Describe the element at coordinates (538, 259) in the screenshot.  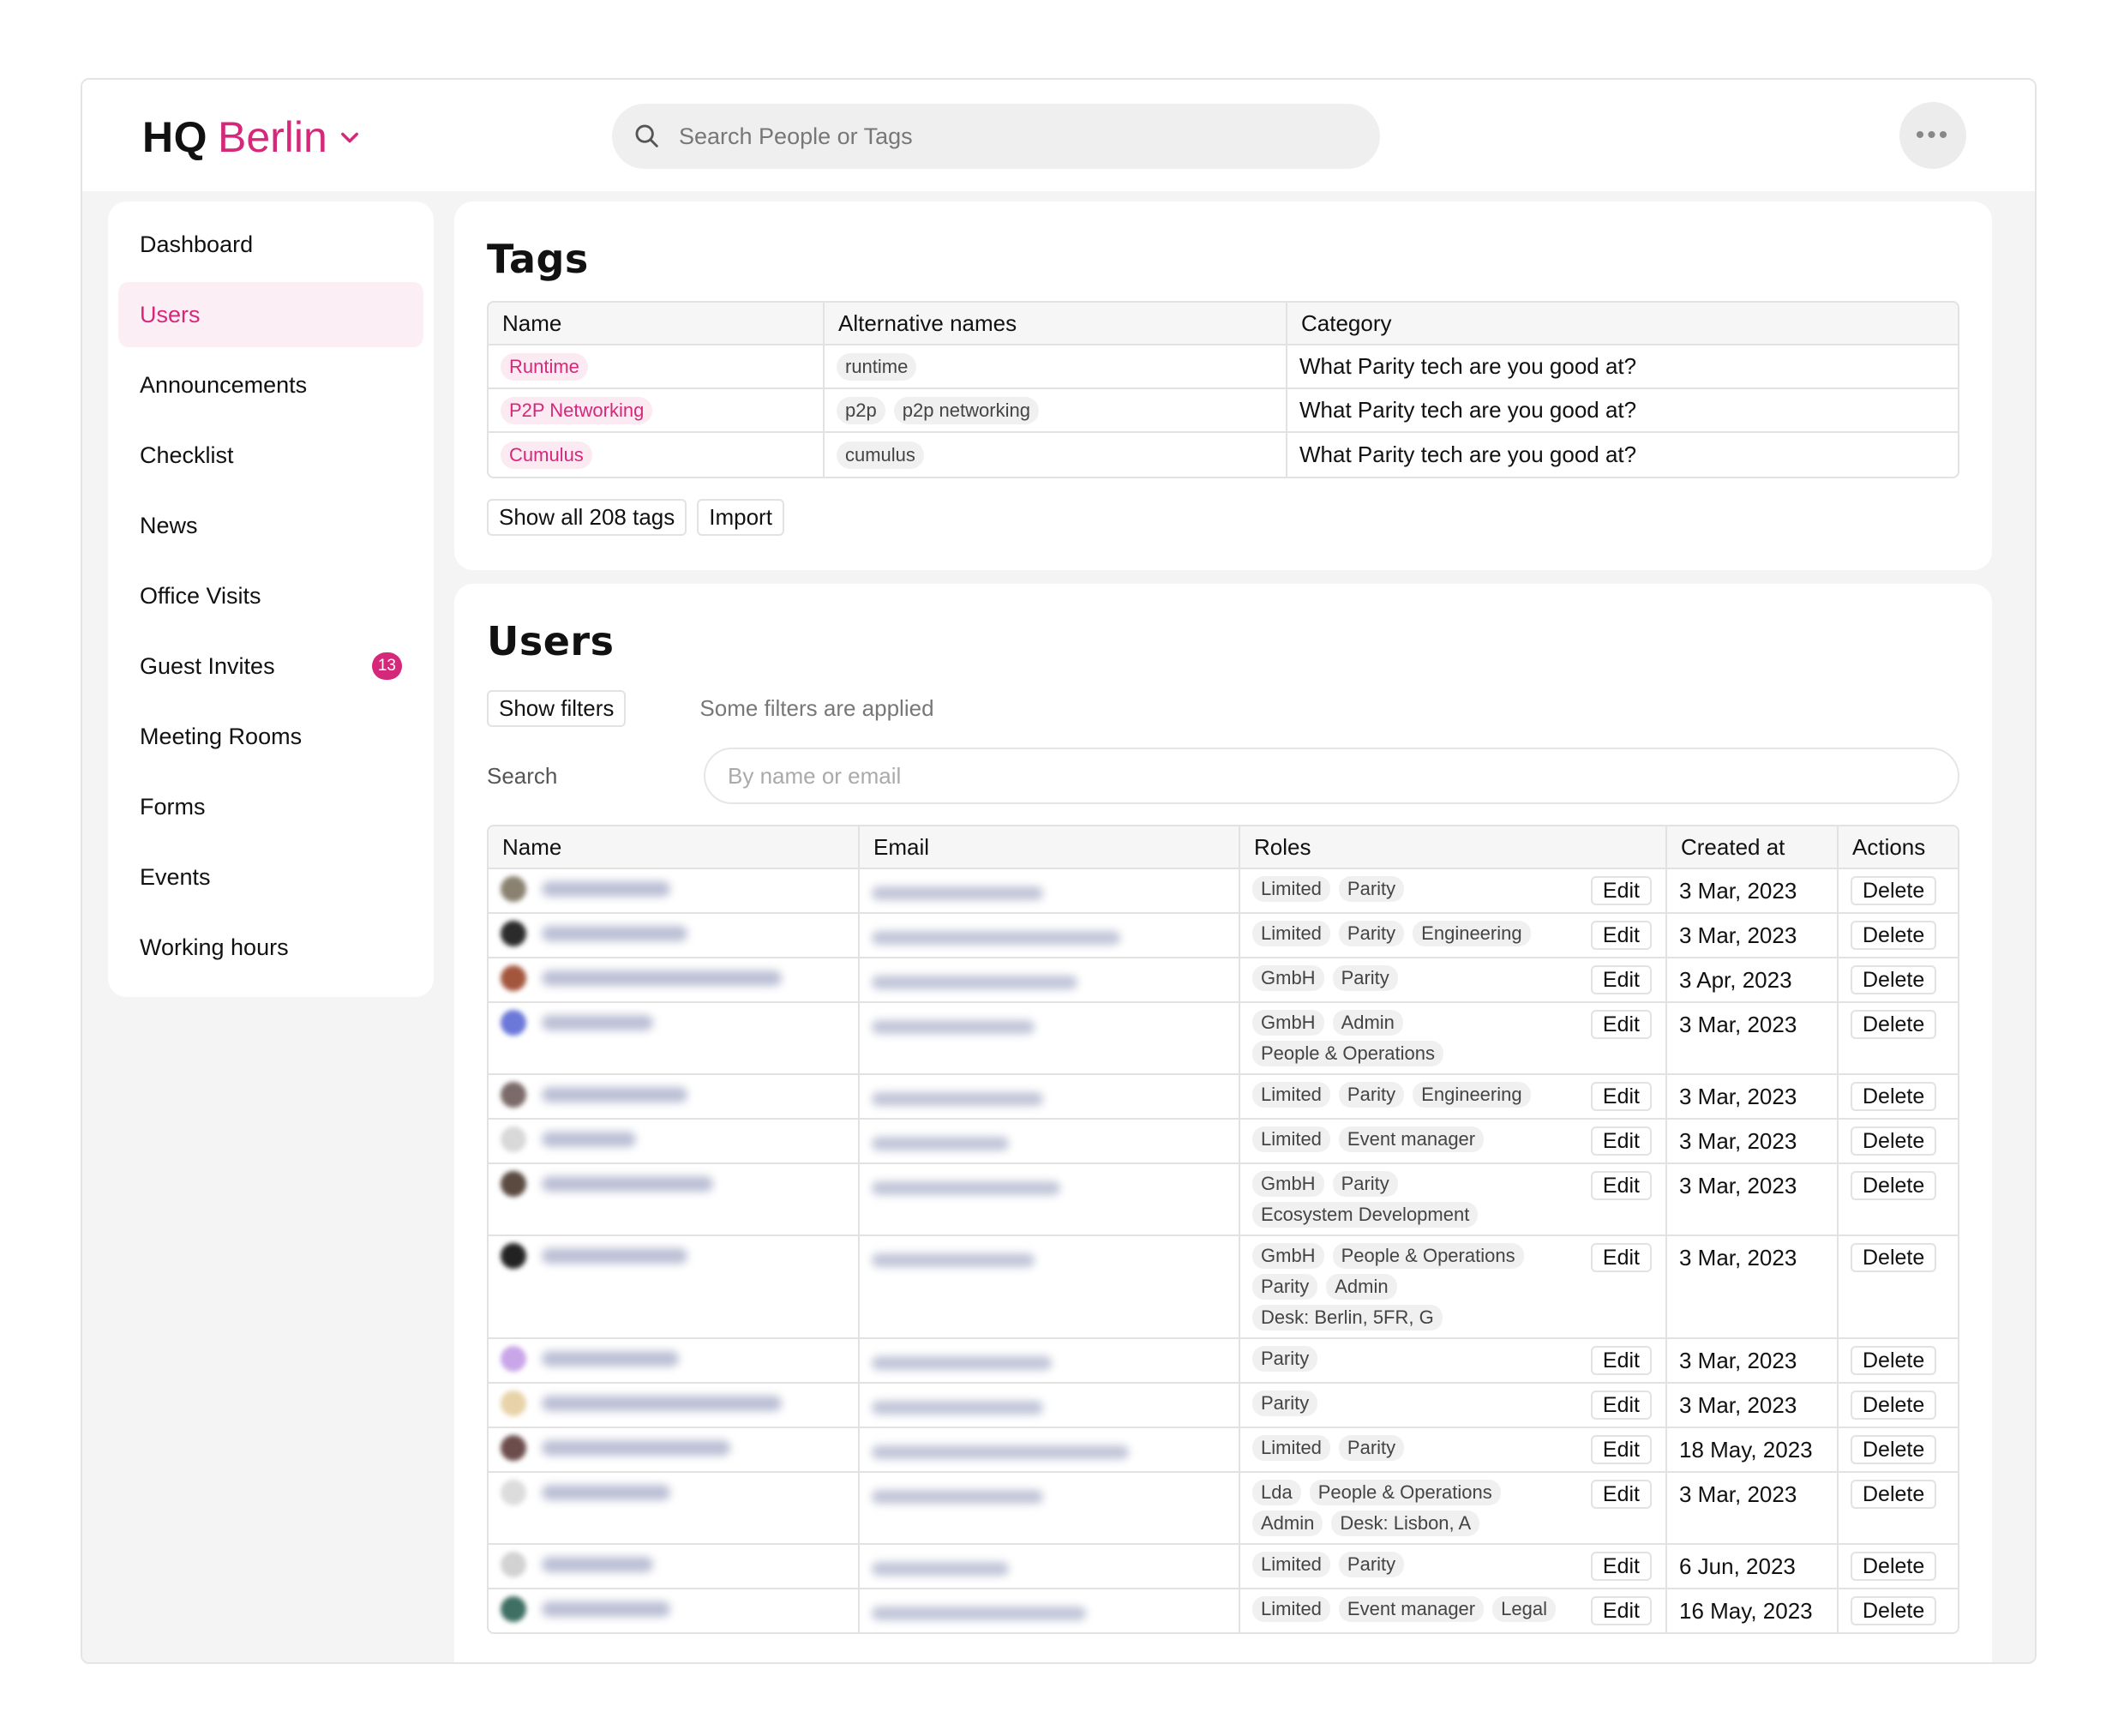
I see `tags-title: Tags` at that location.